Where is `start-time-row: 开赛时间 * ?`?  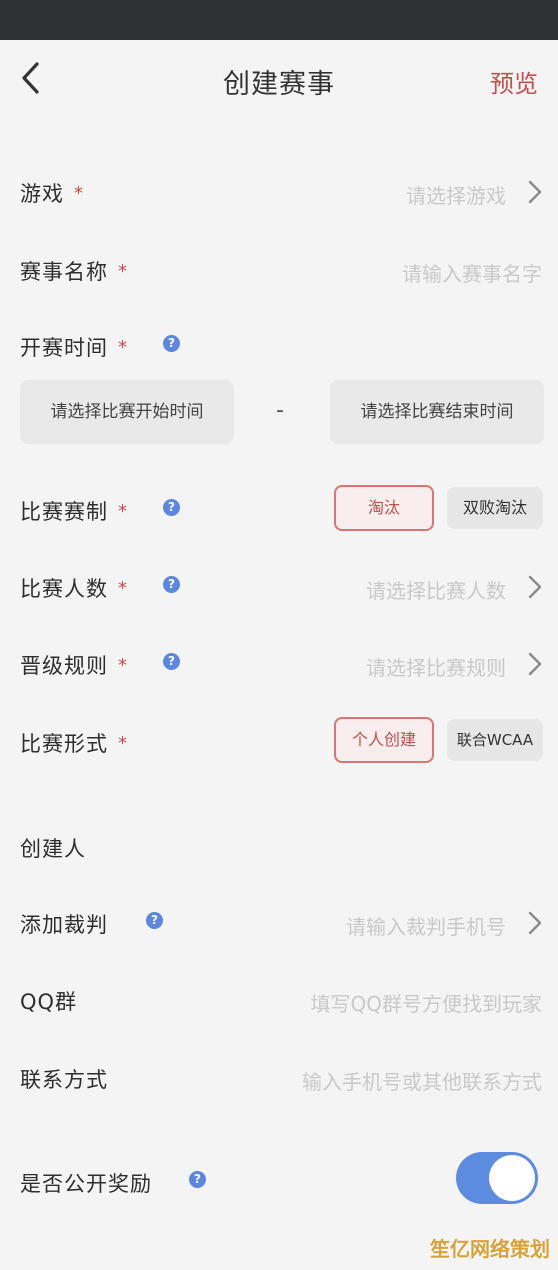
start-time-row: 开赛时间 * ? is located at coordinates (279, 346).